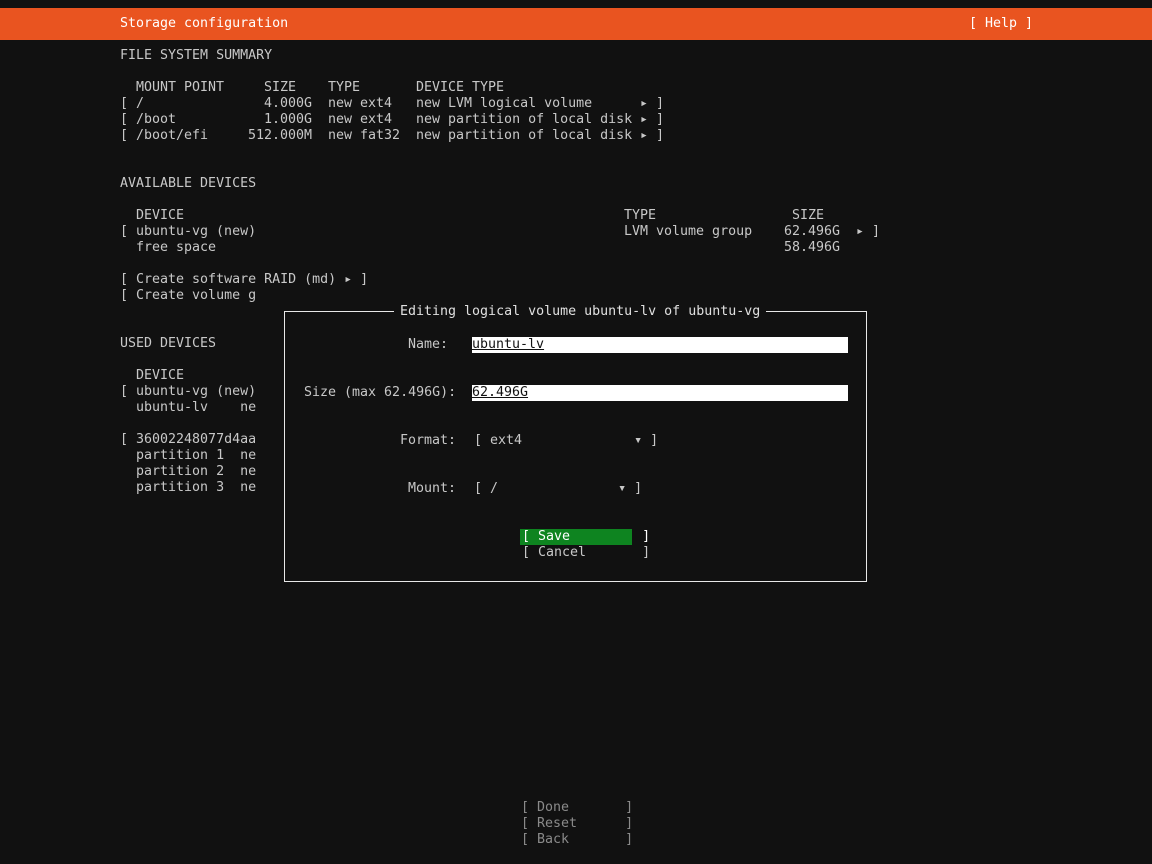 The image size is (1152, 864). What do you see at coordinates (577, 808) in the screenshot?
I see `done-button: [ Done ]` at bounding box center [577, 808].